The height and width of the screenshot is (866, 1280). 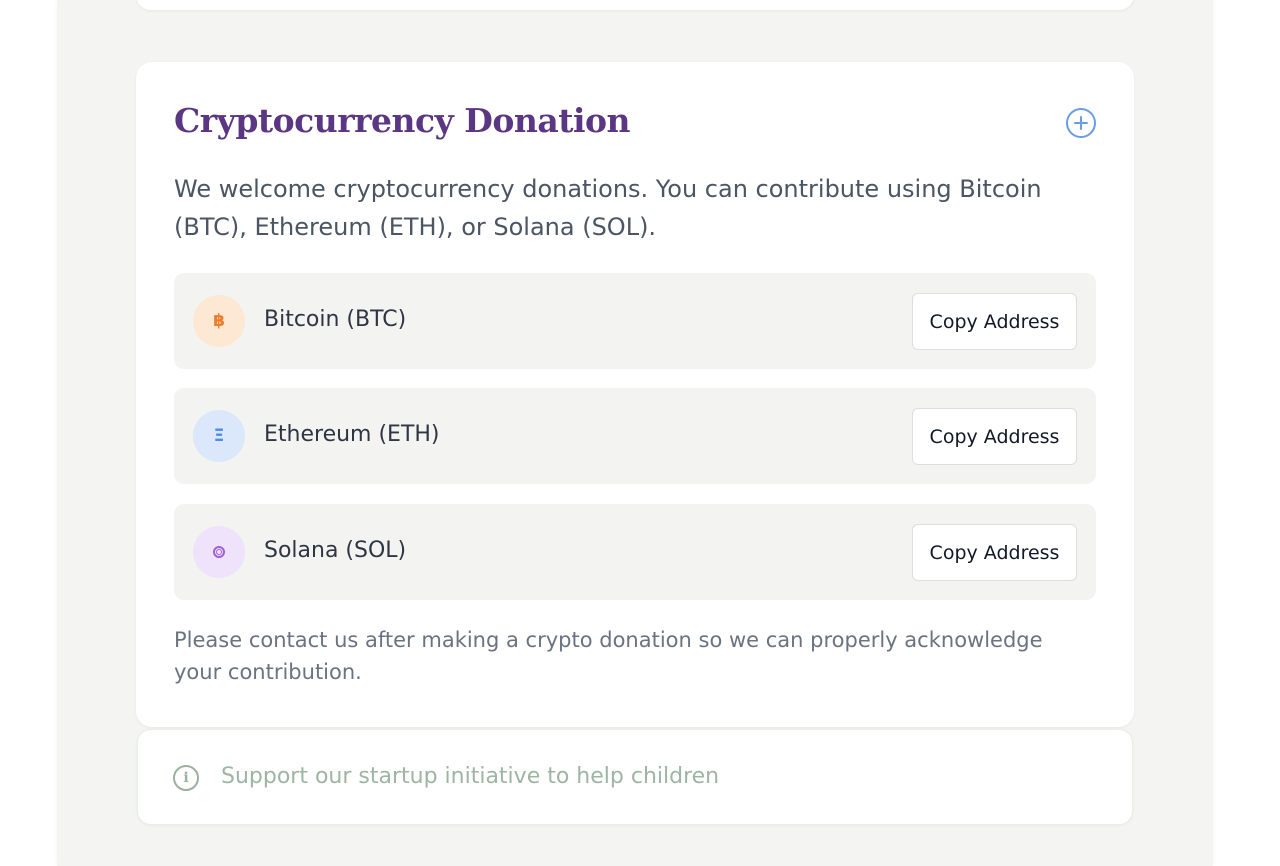 I want to click on crypto-row-solana: Solana (SOL) Copy Address, so click(x=635, y=552).